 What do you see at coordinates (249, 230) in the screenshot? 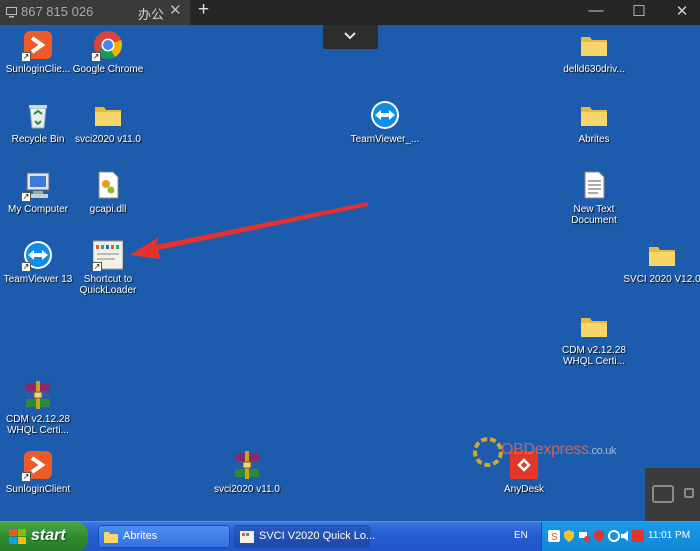
I see `annotation-arrow` at bounding box center [249, 230].